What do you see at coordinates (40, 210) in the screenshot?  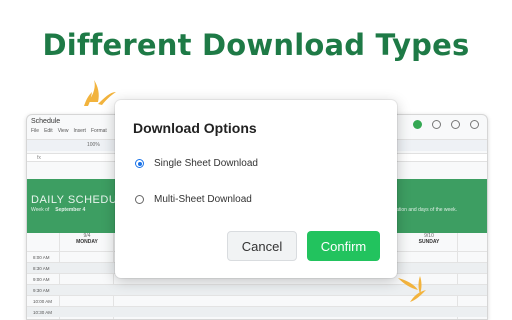 I see `week-label: Week of` at bounding box center [40, 210].